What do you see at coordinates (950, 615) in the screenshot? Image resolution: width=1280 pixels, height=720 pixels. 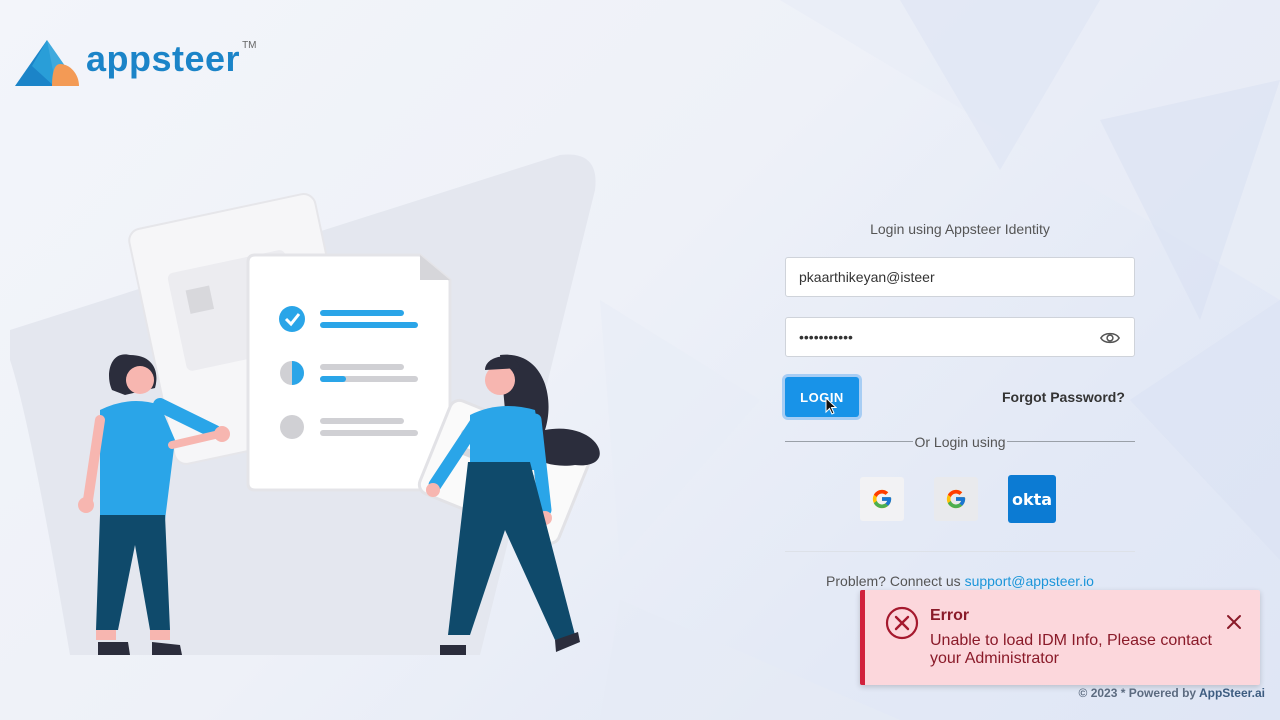 I see `toast-title: Error` at bounding box center [950, 615].